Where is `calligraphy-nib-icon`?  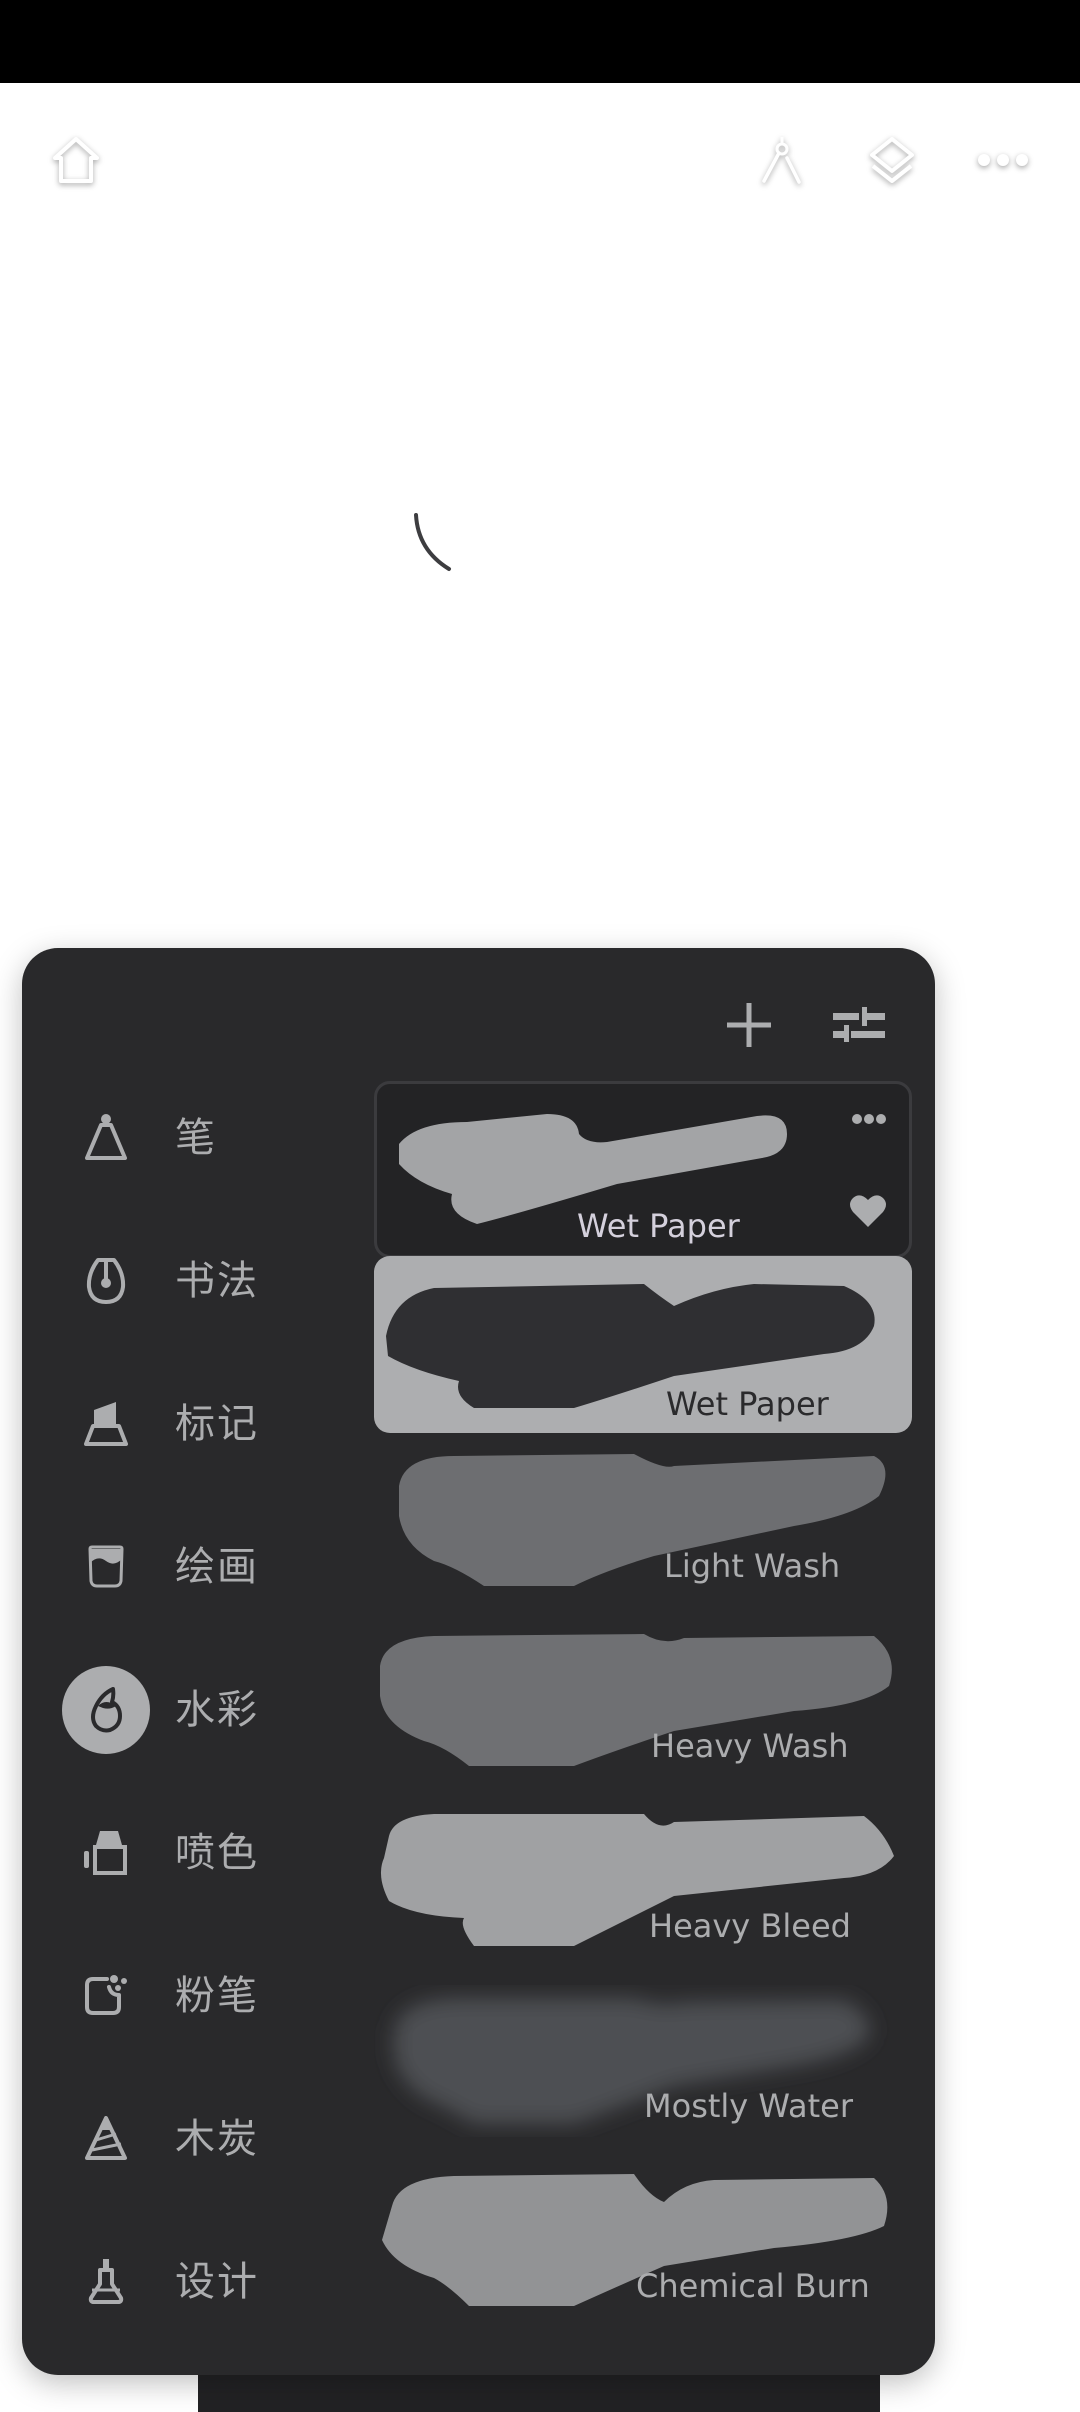
calligraphy-nib-icon is located at coordinates (106, 1281).